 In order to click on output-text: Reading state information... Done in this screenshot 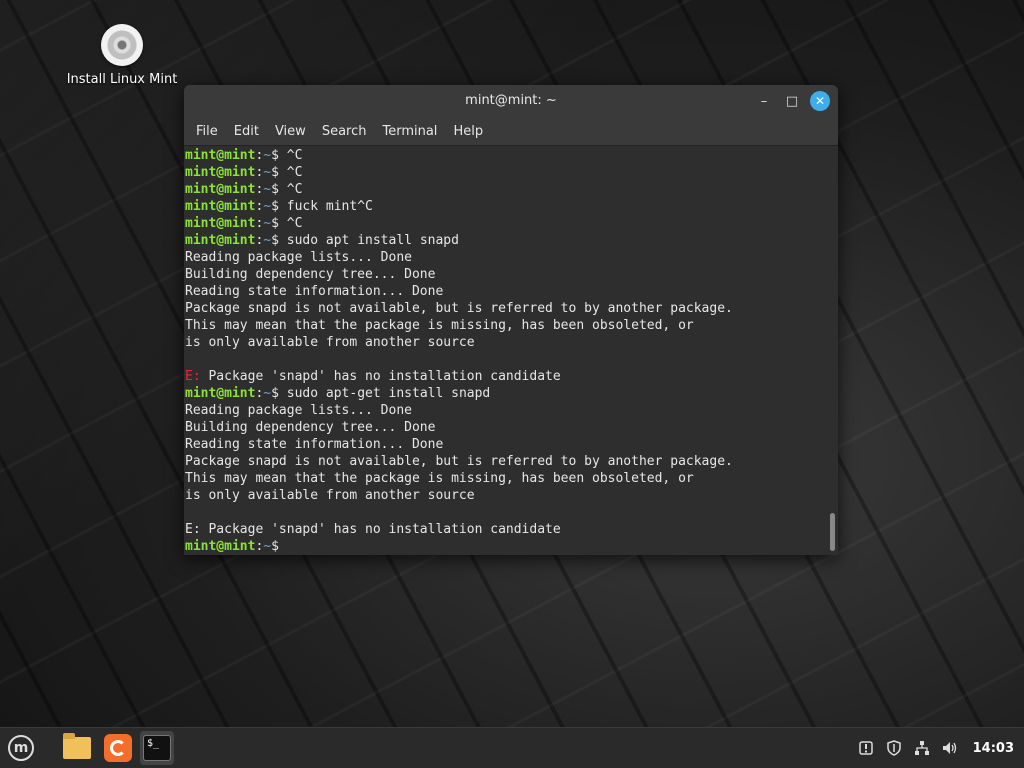, I will do `click(314, 444)`.